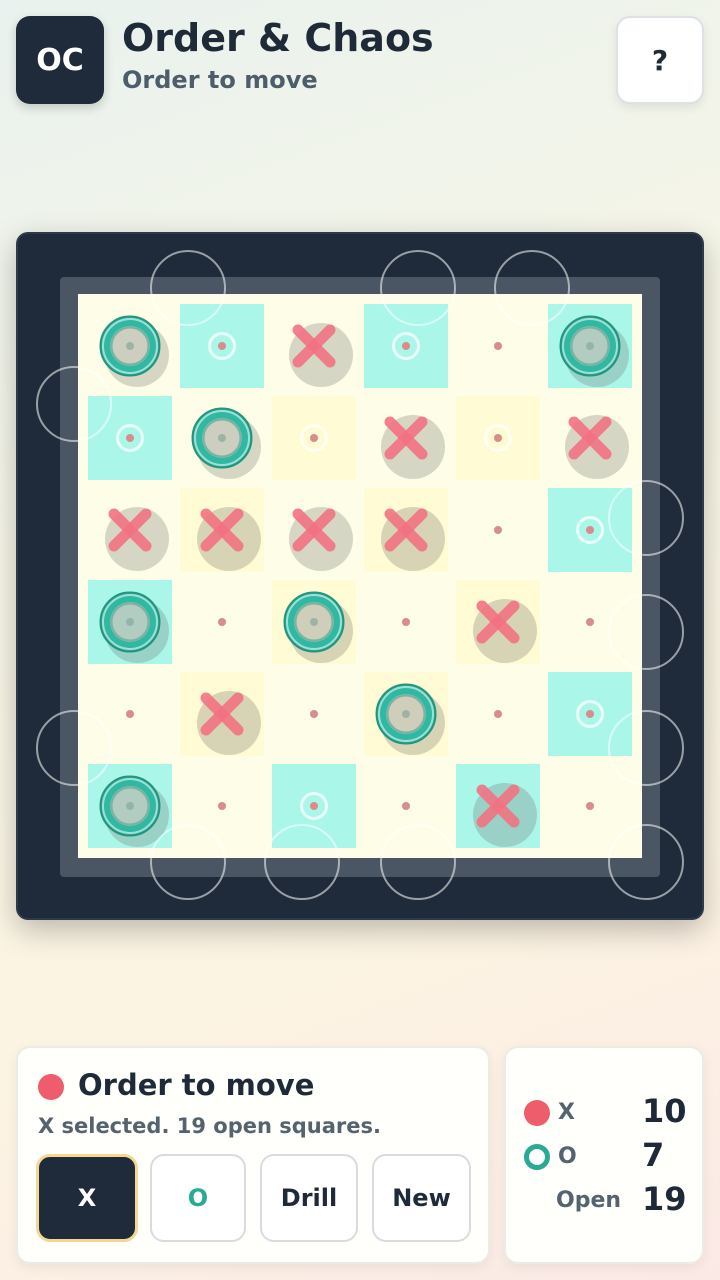  Describe the element at coordinates (60, 60) in the screenshot. I see `app-logo: OC` at that location.